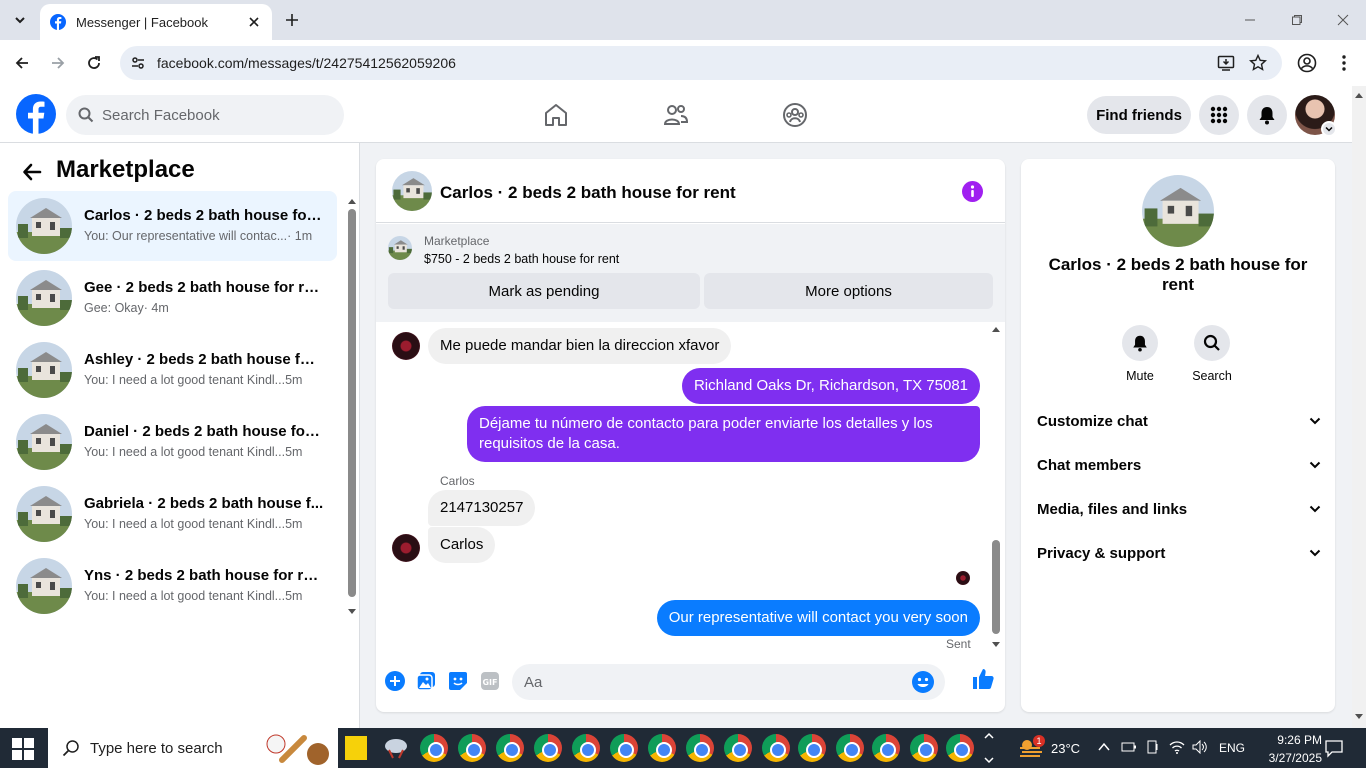 The image size is (1366, 768). Describe the element at coordinates (848, 291) in the screenshot. I see `more-options-button: More options` at that location.